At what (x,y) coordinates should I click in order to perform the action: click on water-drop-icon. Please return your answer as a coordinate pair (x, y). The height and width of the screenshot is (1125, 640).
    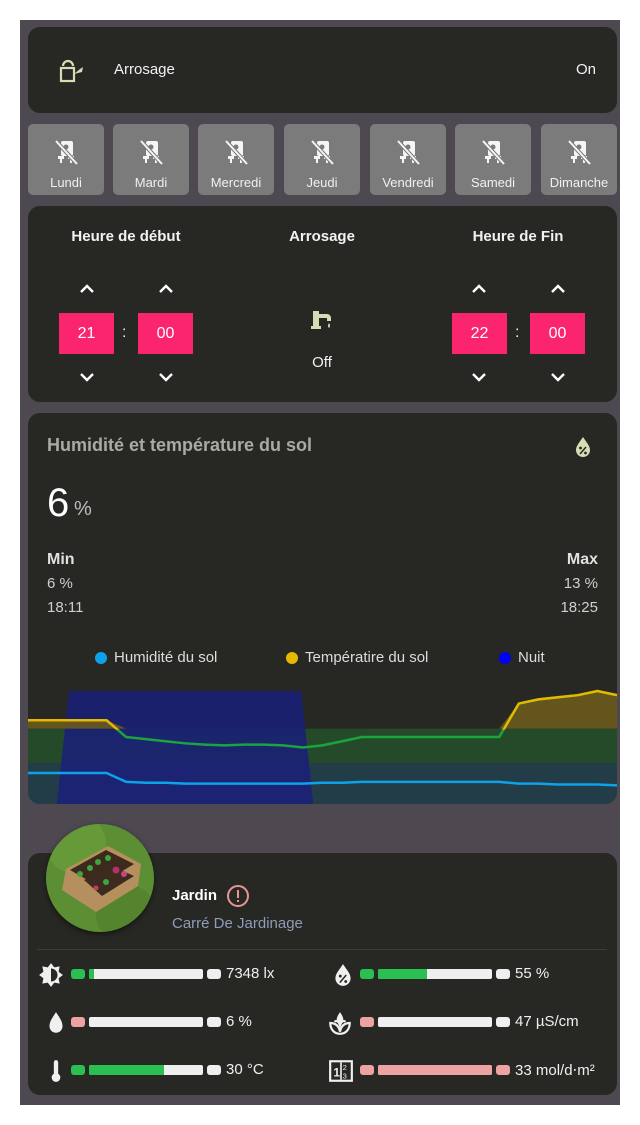
    Looking at the image, I should click on (56, 1025).